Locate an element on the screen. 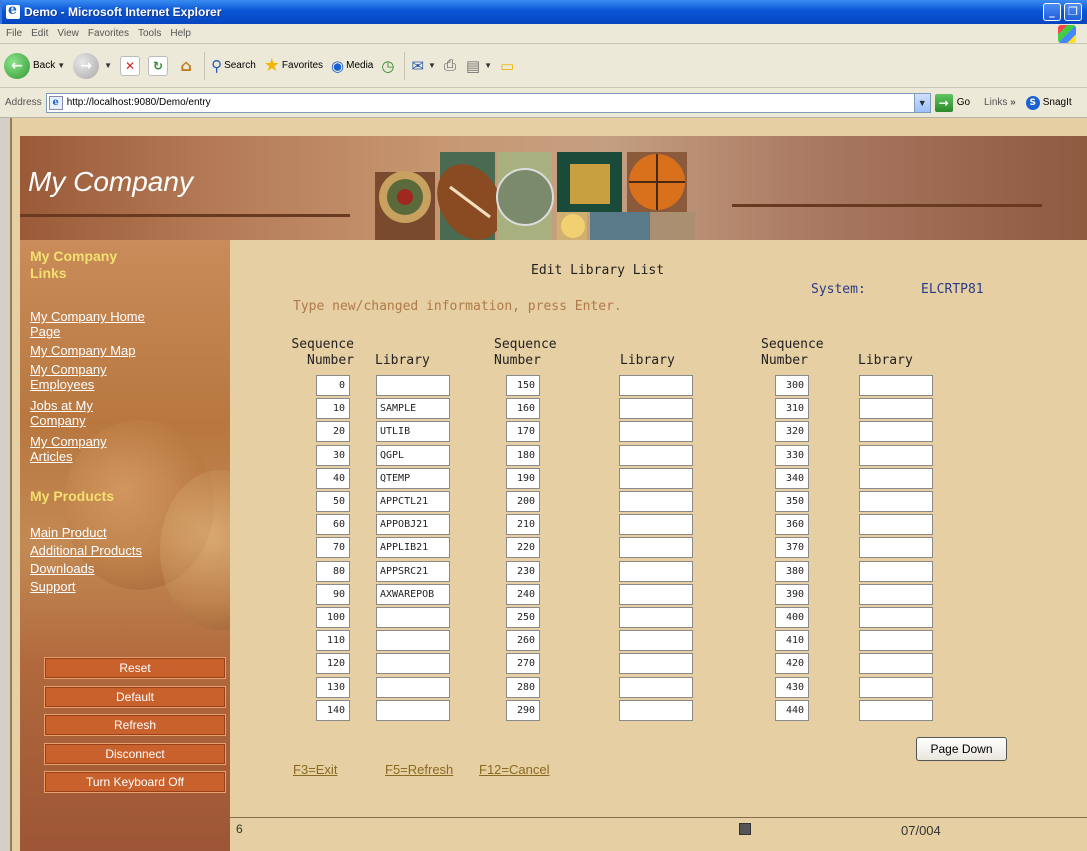 This screenshot has height=851, width=1087. library-name-field: SAMPLE is located at coordinates (413, 408).